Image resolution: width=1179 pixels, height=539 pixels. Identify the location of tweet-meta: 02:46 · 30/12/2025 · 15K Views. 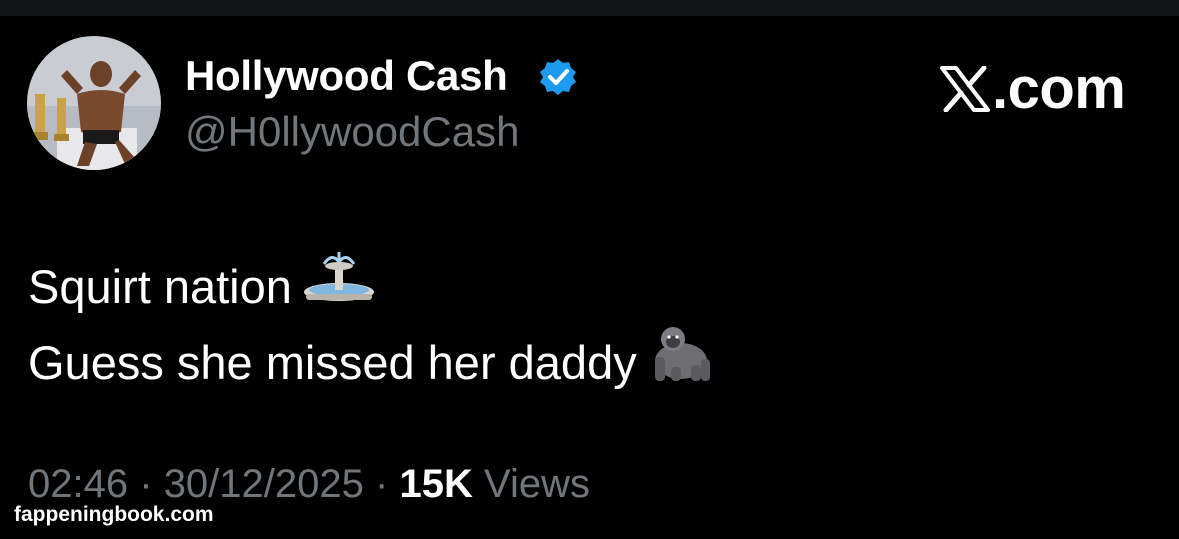
(309, 484).